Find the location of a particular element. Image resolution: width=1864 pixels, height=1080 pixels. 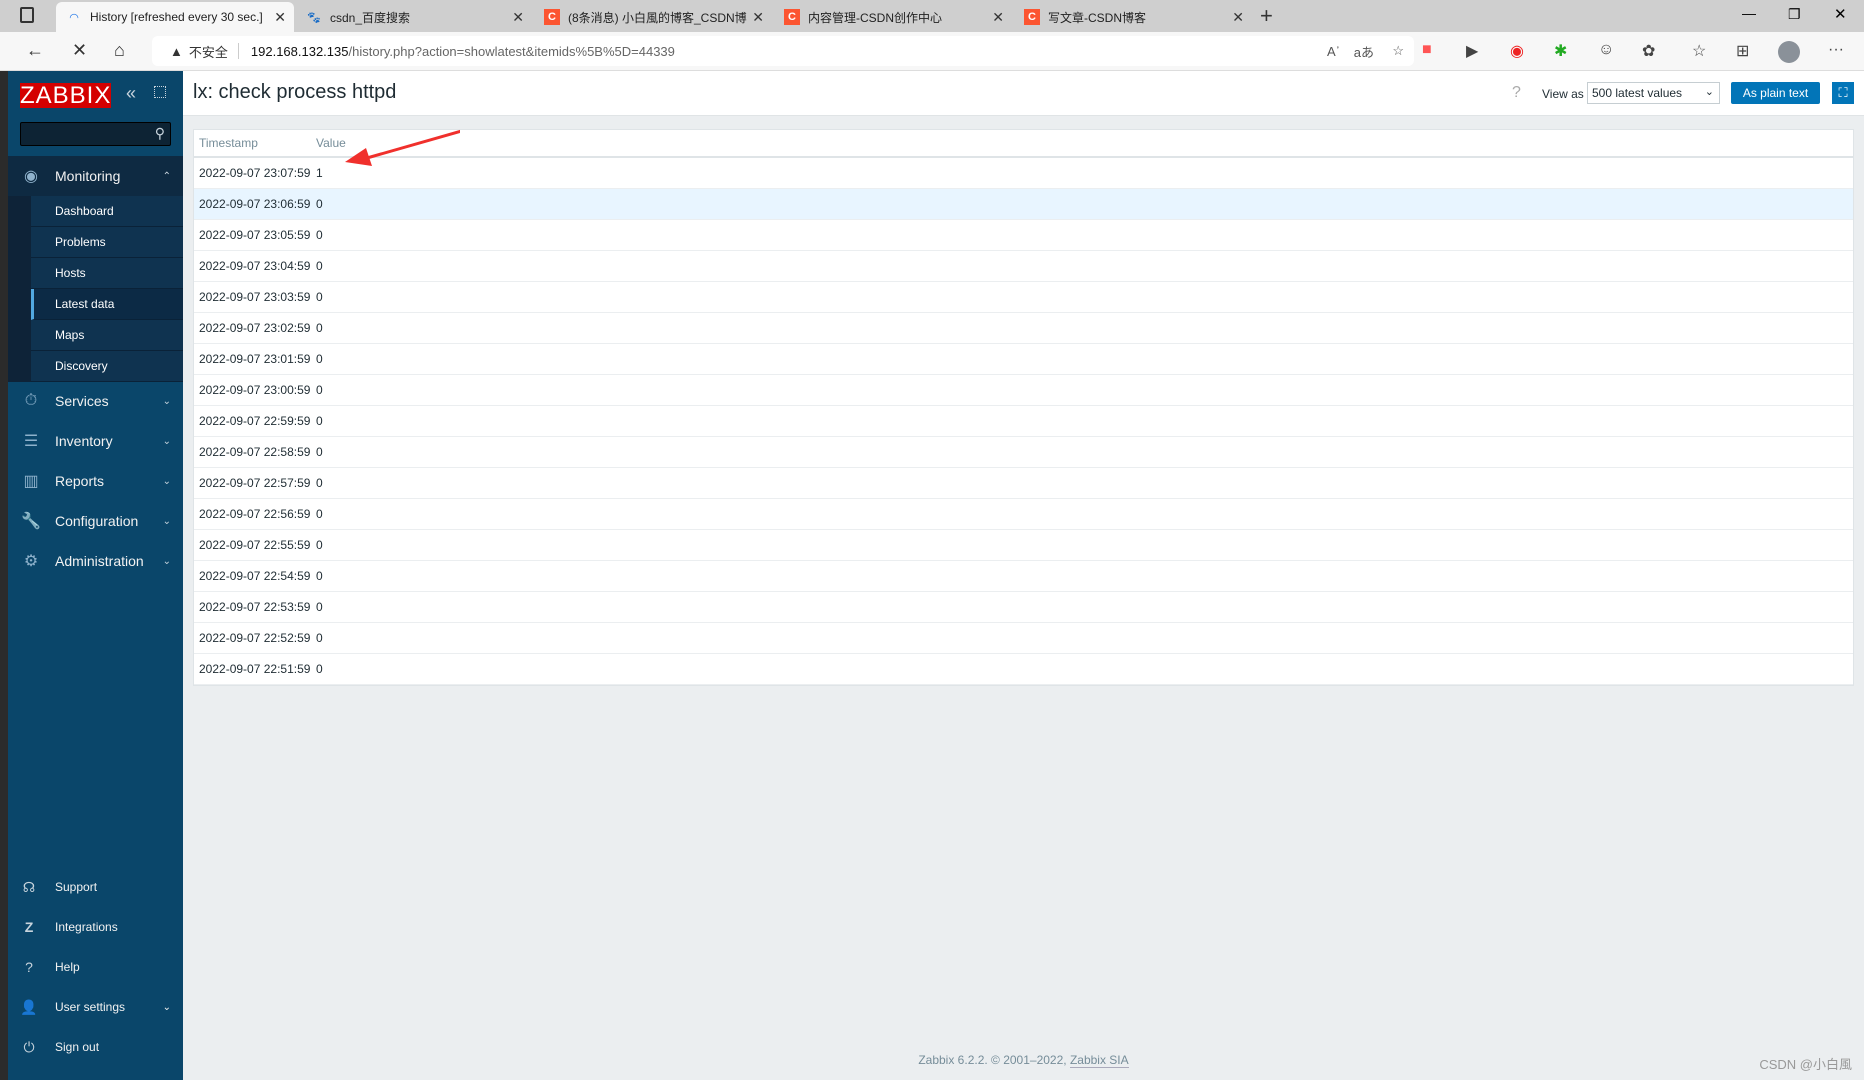

sidebar-item-monitoring: ◉ Monitoring ⌃ is located at coordinates (95, 176).